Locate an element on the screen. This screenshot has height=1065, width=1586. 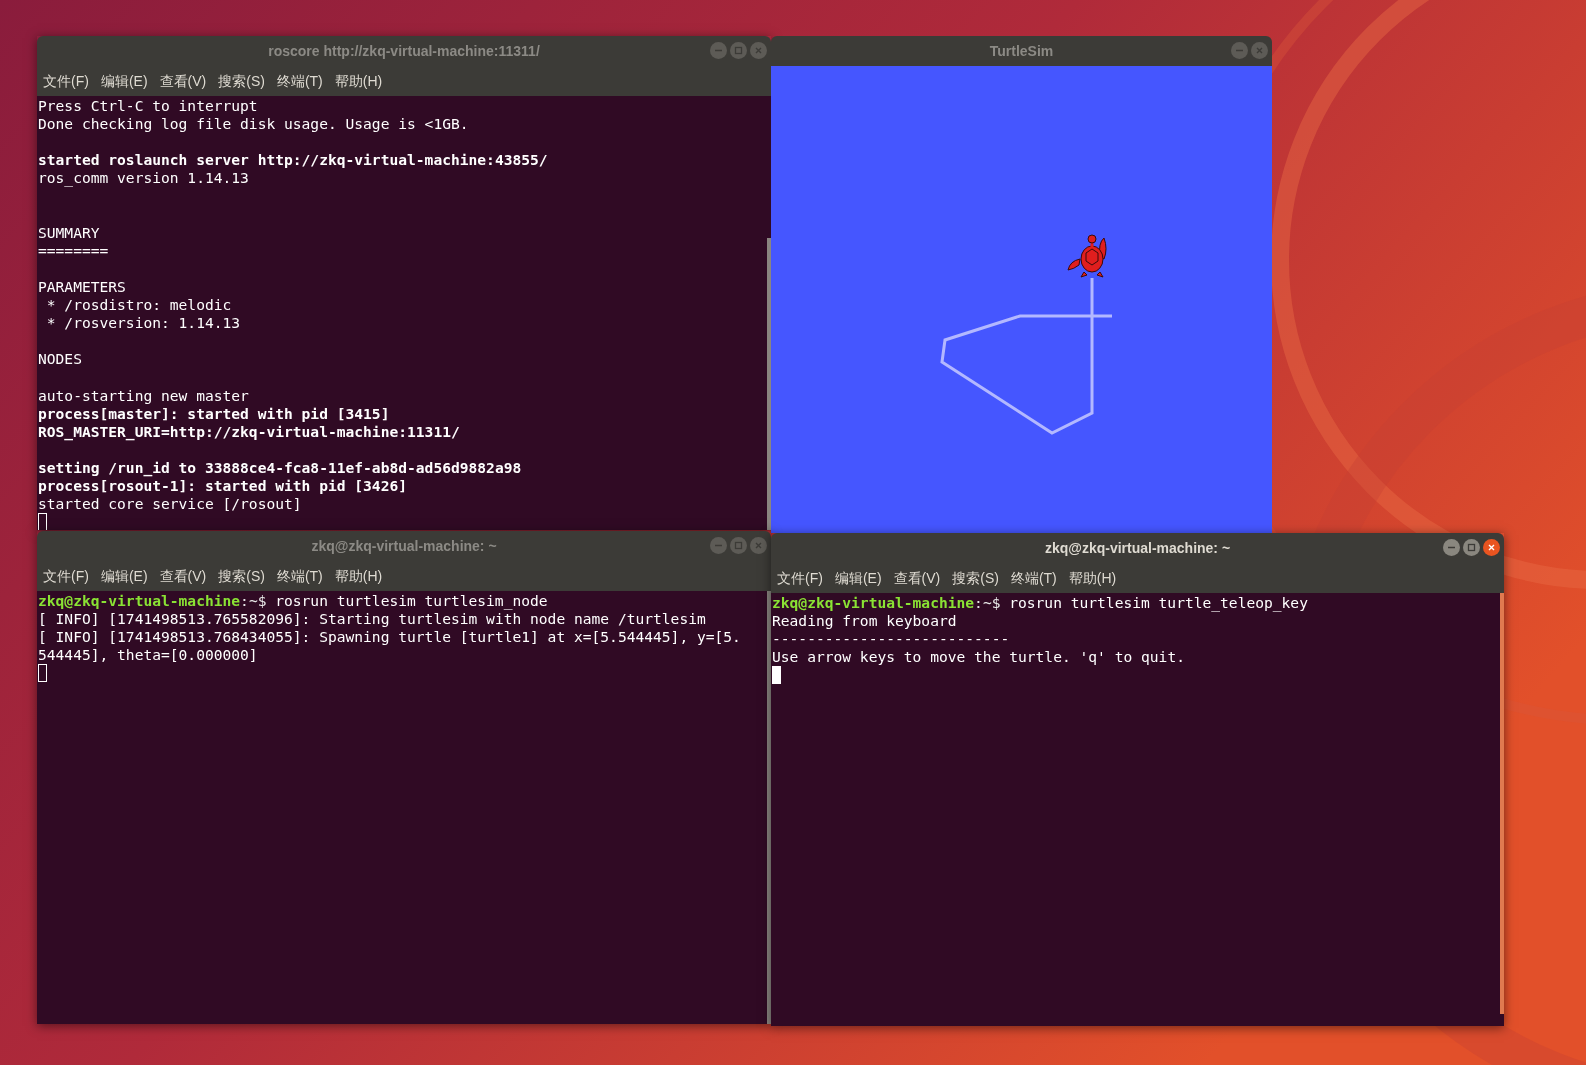
window-title: roscore http://zkq-virtual-machine:11311/ is located at coordinates (404, 51).